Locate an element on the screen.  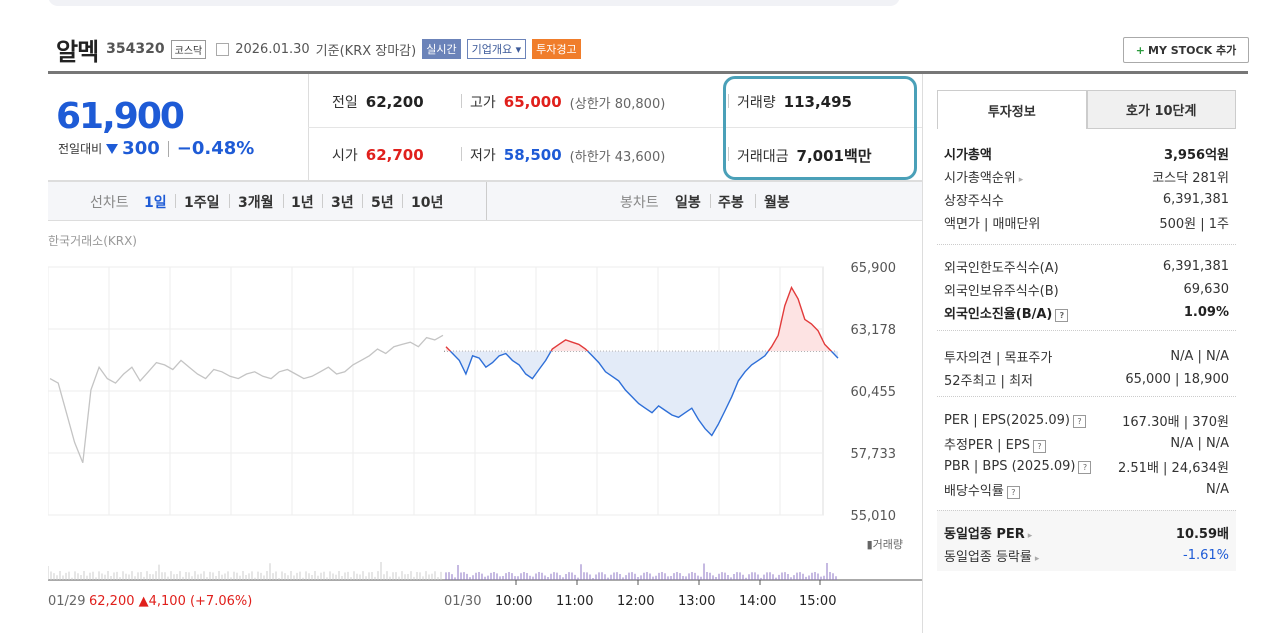
company-info-dropdown: 기업개요 ▾ is located at coordinates (496, 49).